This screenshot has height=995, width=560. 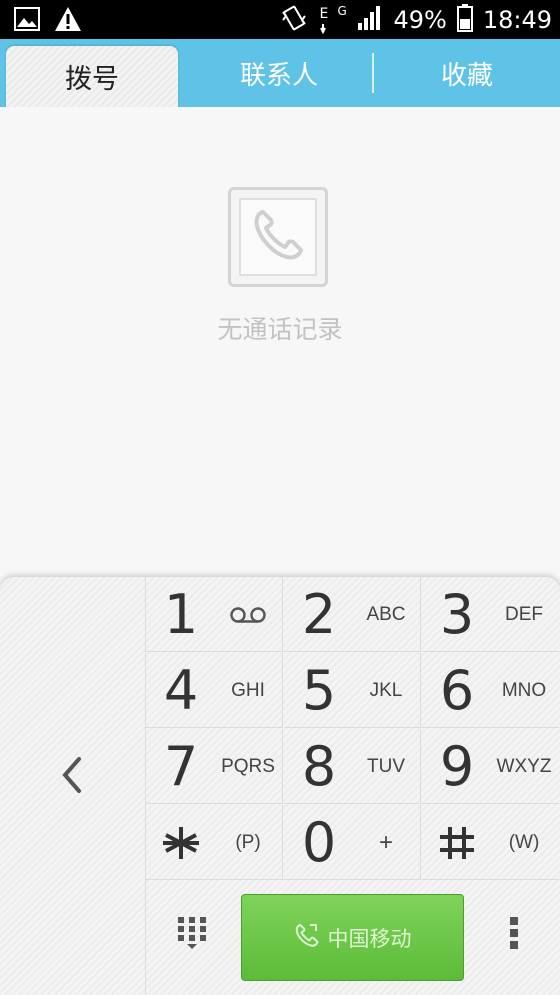 What do you see at coordinates (181, 614) in the screenshot?
I see `key-digit: 1` at bounding box center [181, 614].